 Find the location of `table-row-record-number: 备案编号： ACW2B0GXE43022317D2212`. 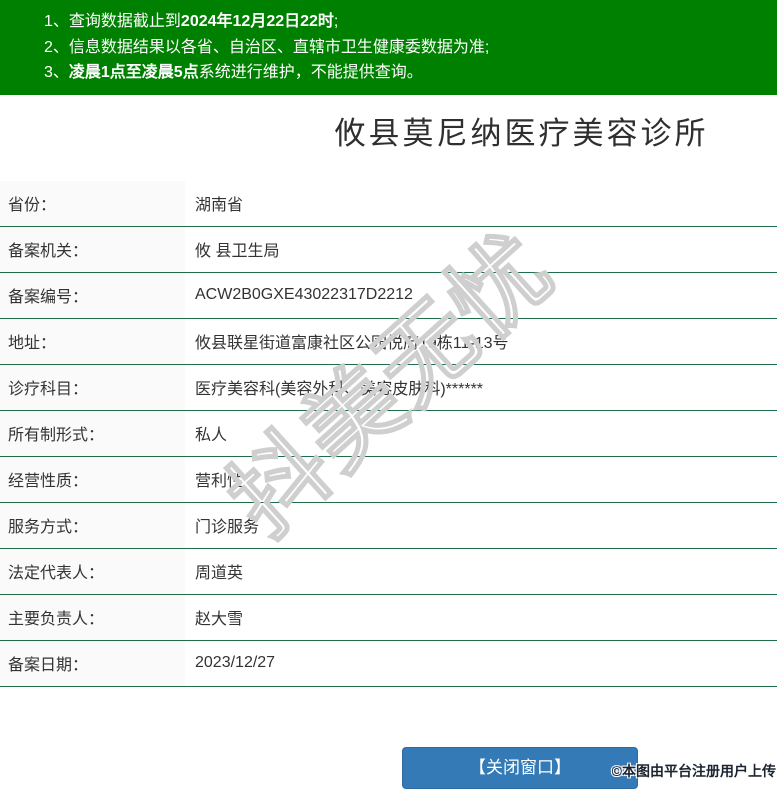

table-row-record-number: 备案编号： ACW2B0GXE43022317D2212 is located at coordinates (388, 295).